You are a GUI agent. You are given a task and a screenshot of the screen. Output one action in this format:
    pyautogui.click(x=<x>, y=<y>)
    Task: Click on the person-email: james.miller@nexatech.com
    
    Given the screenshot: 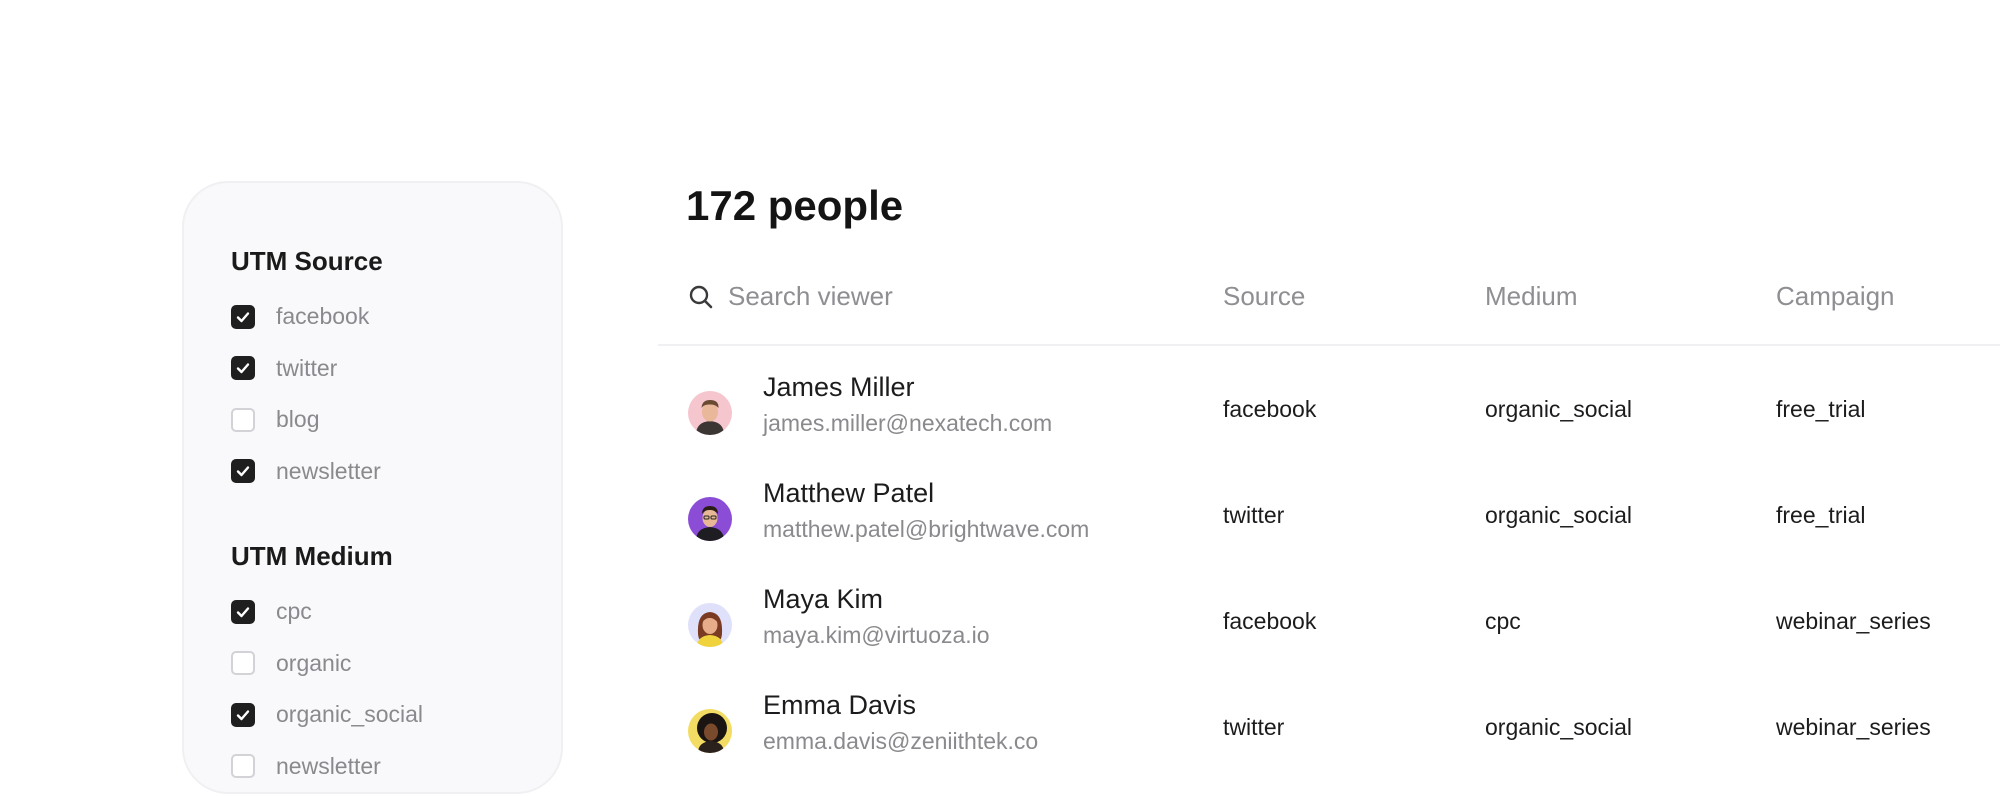 What is the action you would take?
    pyautogui.click(x=908, y=423)
    